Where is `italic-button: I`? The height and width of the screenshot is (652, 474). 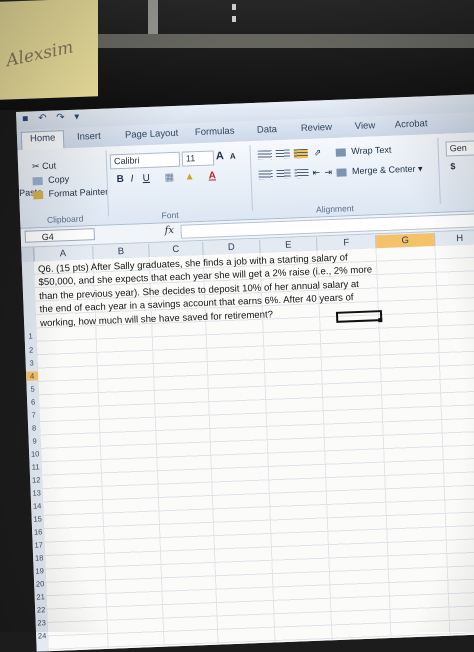
italic-button: I is located at coordinates (131, 179).